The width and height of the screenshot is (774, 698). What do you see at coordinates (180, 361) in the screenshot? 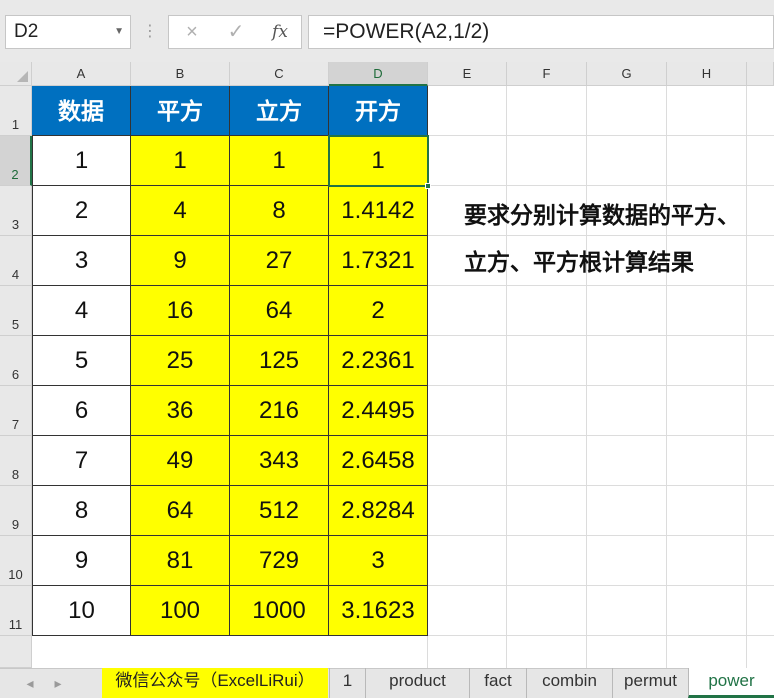
I see `data-cell: 25` at bounding box center [180, 361].